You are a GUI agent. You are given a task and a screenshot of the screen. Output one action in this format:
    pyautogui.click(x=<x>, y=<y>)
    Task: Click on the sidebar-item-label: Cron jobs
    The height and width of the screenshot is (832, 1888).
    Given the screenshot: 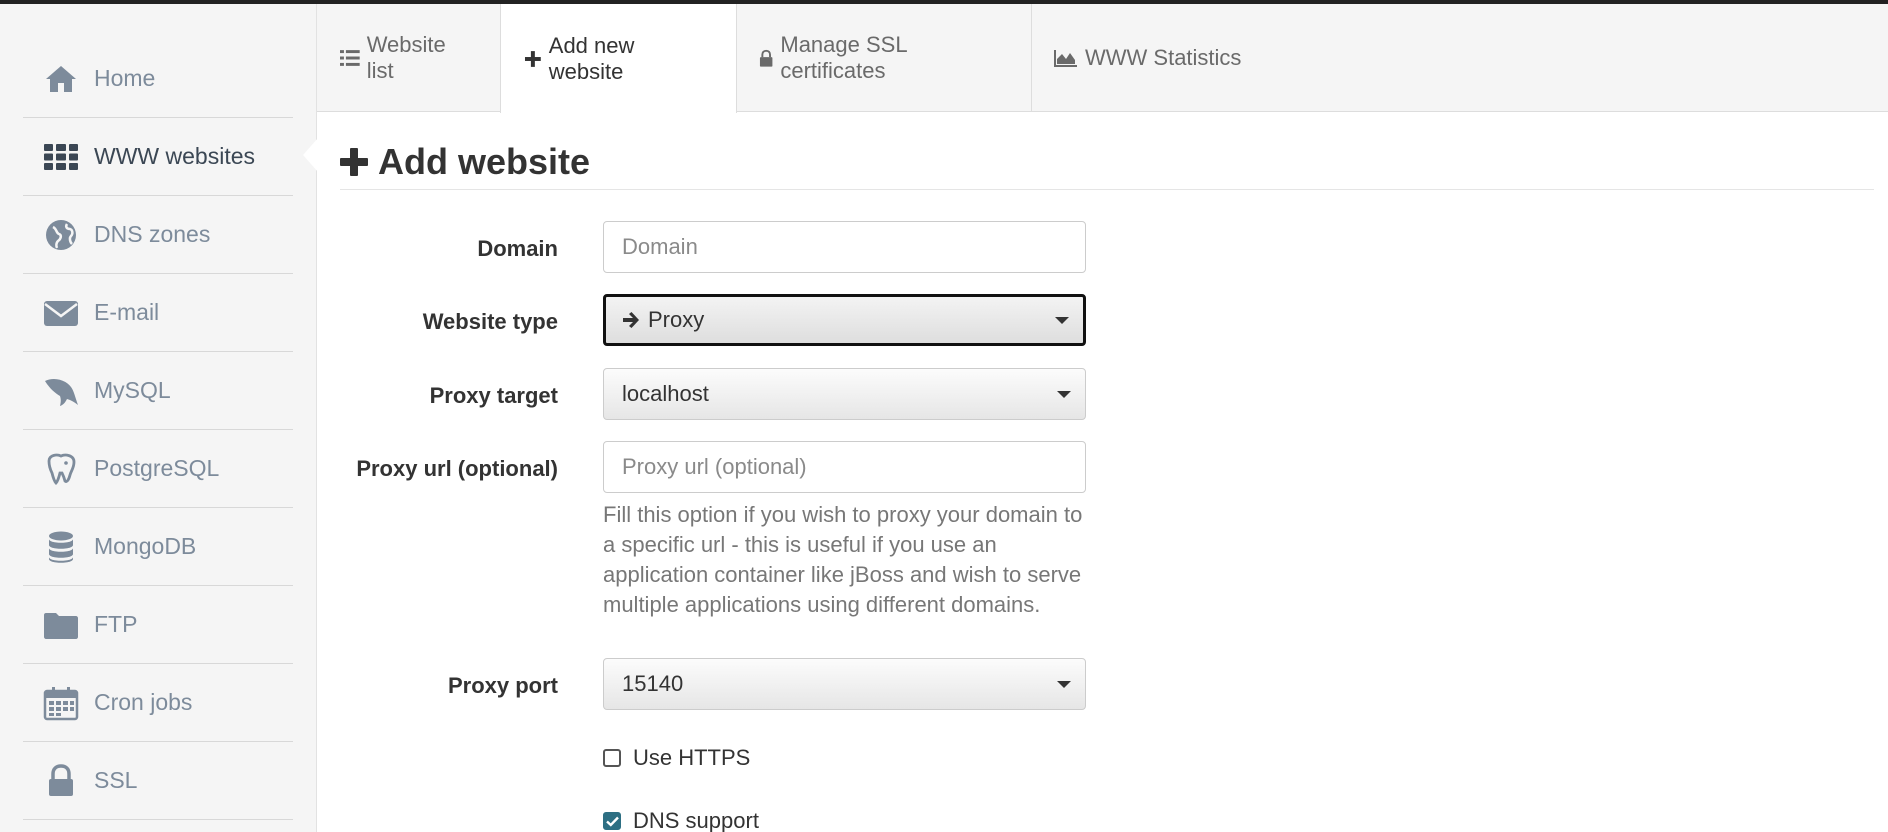 What is the action you would take?
    pyautogui.click(x=143, y=702)
    